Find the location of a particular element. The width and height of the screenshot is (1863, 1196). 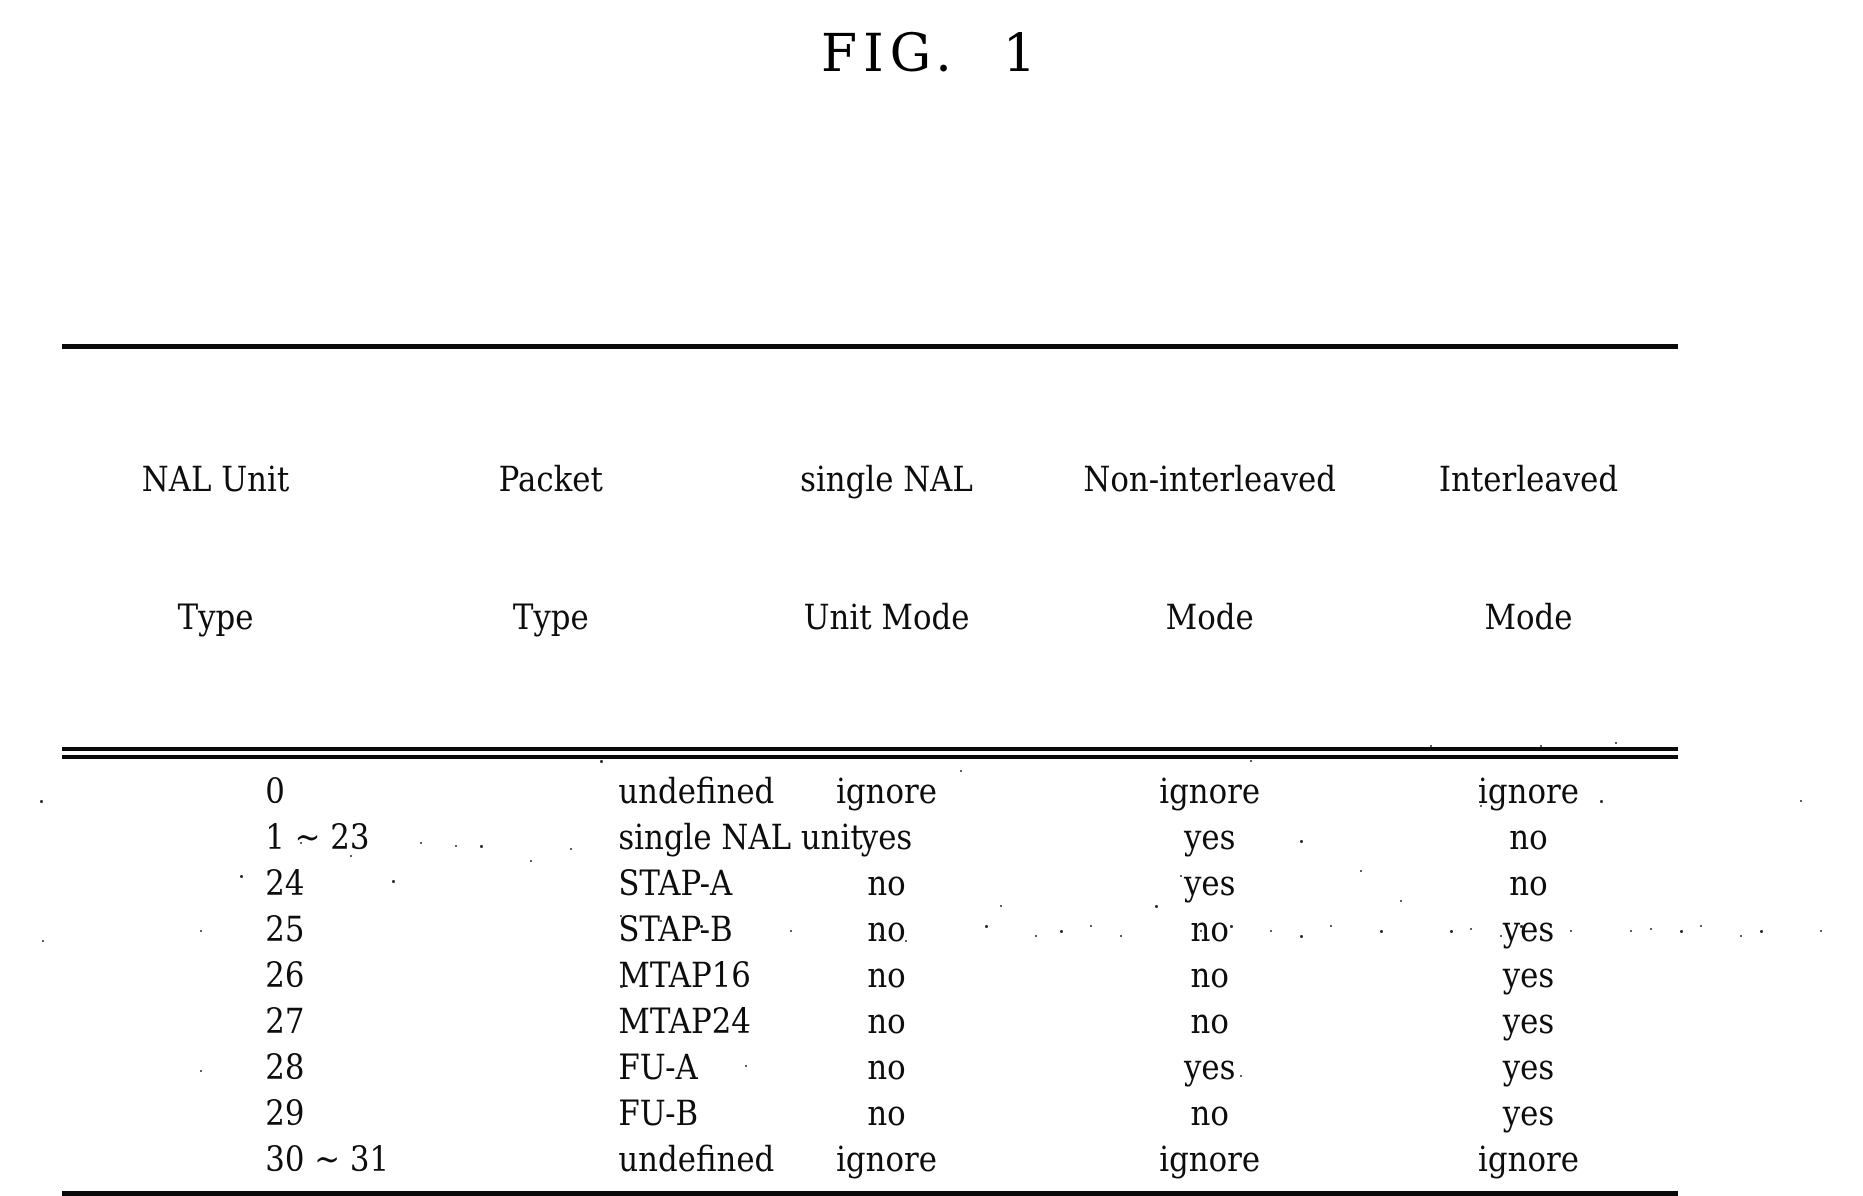

cell-nal-unit-type: 30 ~ 31 is located at coordinates (327, 1160).